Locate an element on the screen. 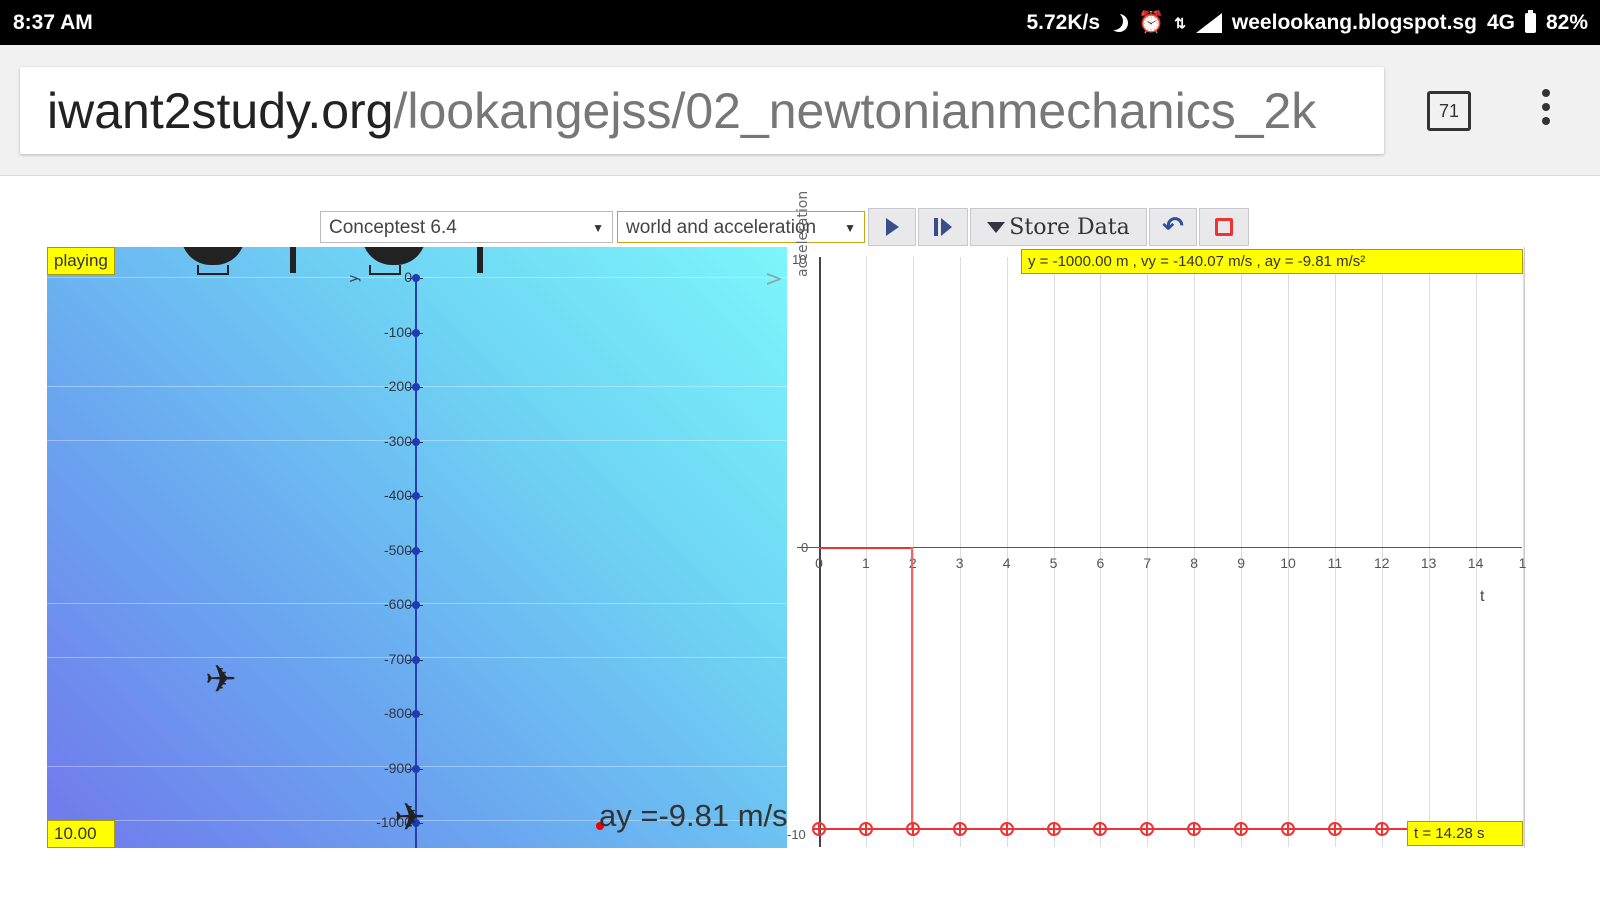 This screenshot has width=1600, height=900. acceleration-label: ay =-9.81 m/s is located at coordinates (693, 815).